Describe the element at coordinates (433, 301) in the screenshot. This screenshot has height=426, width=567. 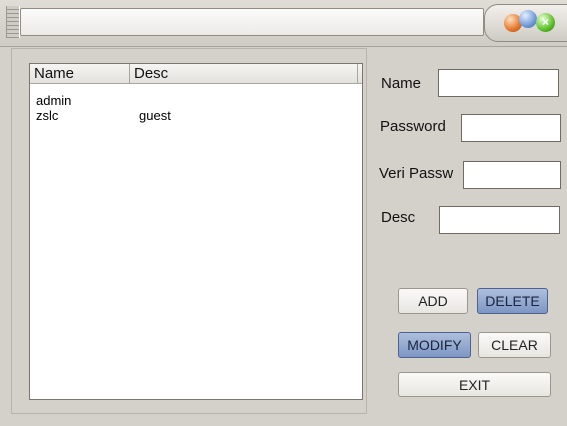
I see `add-button: ADD` at that location.